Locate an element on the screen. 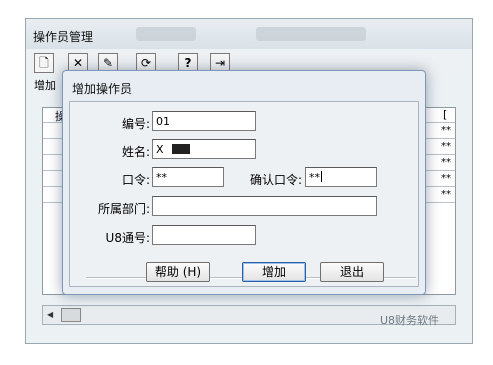 The image size is (493, 365). password-input: ** is located at coordinates (188, 177).